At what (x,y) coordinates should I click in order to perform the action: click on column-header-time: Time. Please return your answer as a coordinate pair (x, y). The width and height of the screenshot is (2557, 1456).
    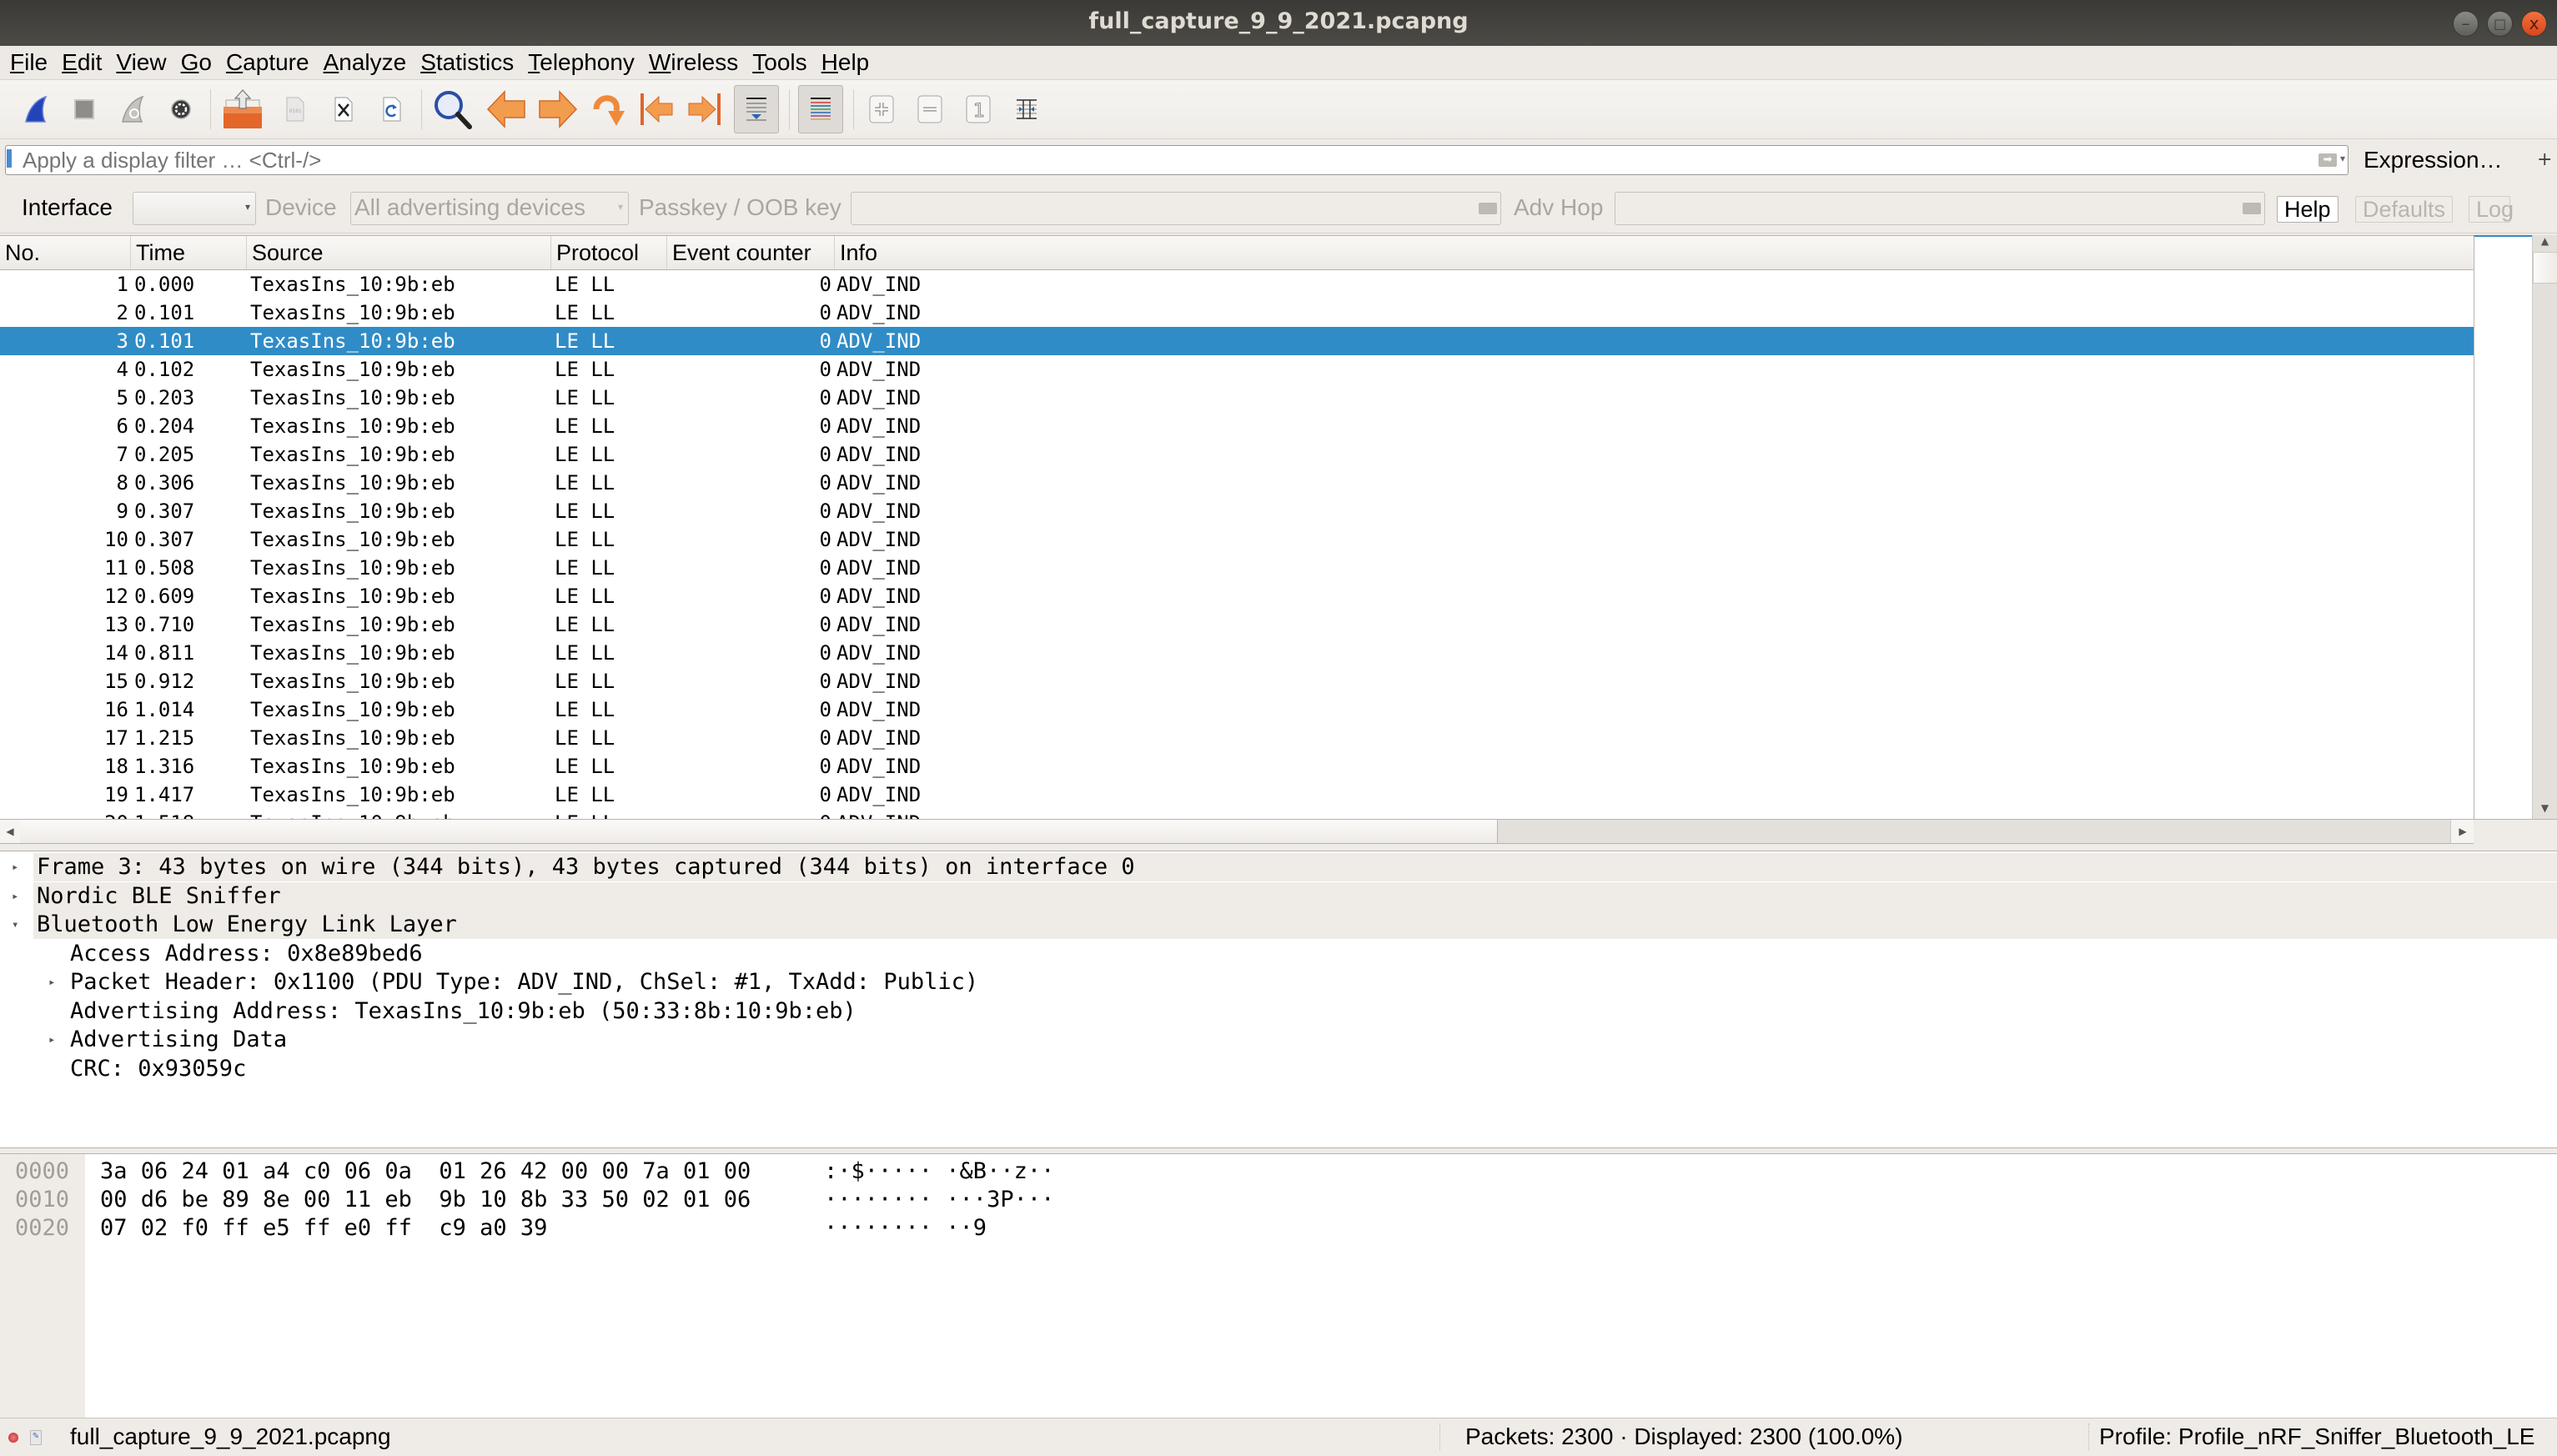
    Looking at the image, I should click on (189, 253).